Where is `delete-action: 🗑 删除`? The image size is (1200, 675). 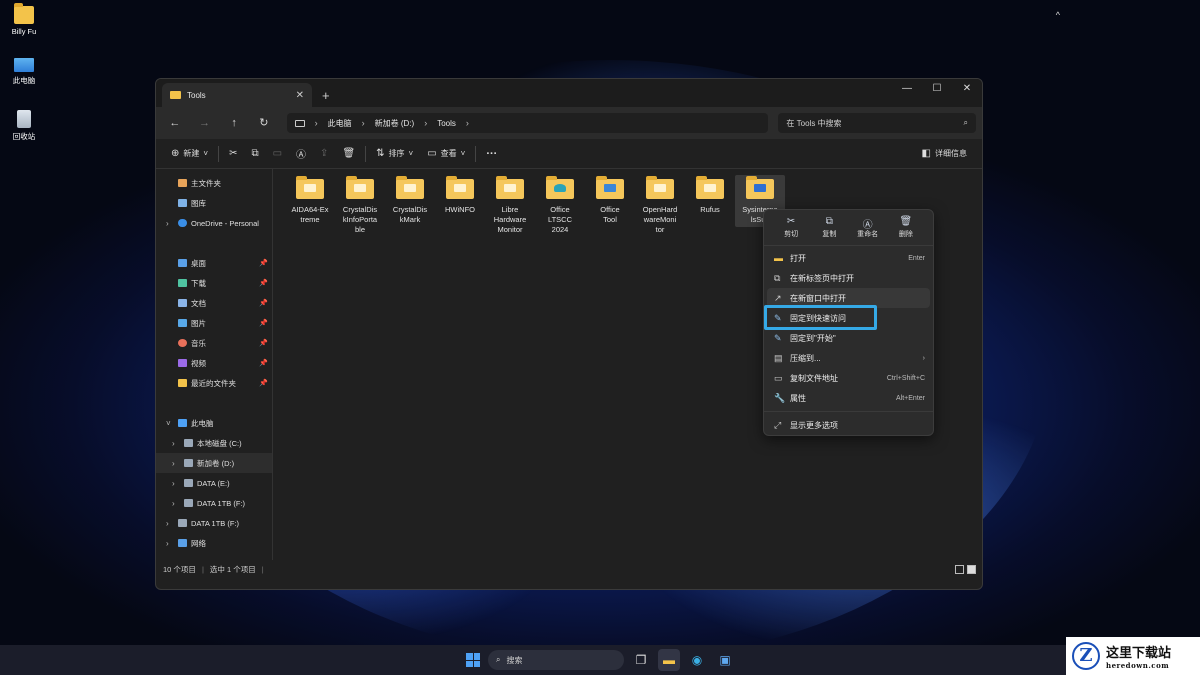
delete-action: 🗑 删除 is located at coordinates (906, 230).